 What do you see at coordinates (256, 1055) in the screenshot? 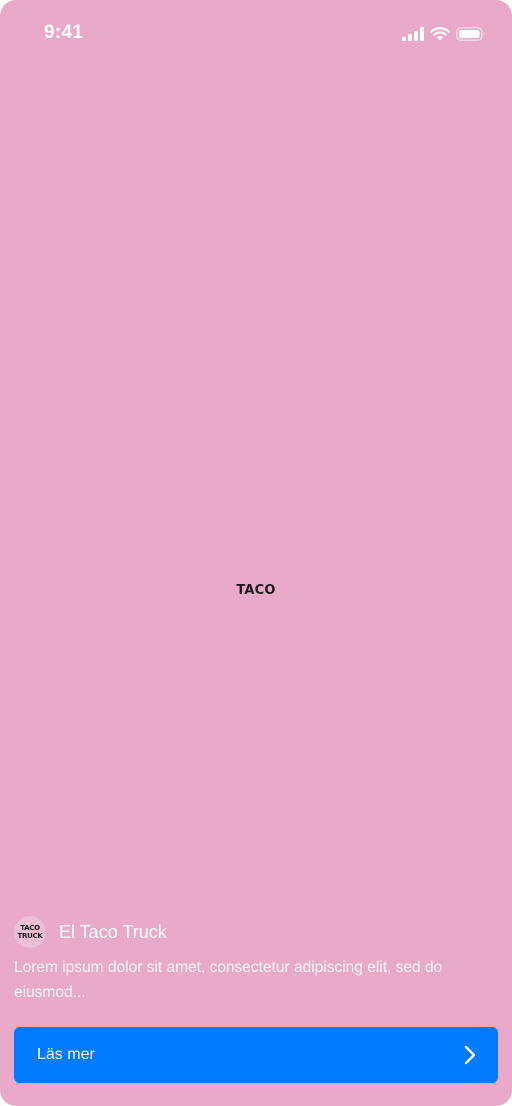
I see `read-more-button: Läs mer` at bounding box center [256, 1055].